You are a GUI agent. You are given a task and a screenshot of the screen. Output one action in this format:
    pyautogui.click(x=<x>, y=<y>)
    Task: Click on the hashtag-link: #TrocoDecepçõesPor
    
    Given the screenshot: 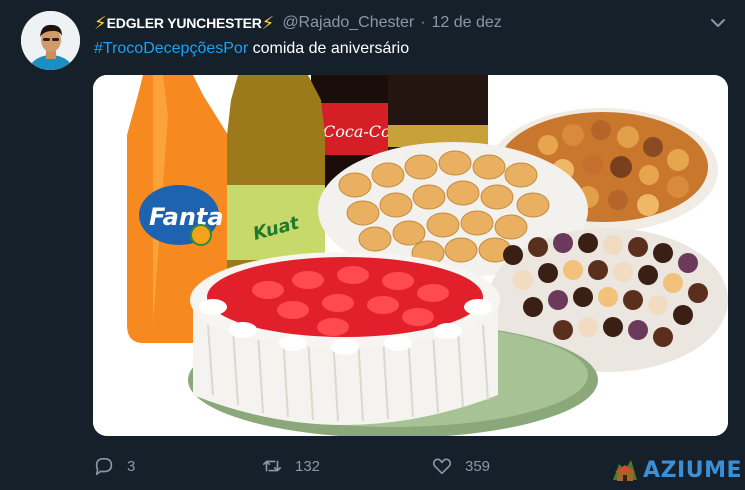 What is the action you would take?
    pyautogui.click(x=171, y=48)
    